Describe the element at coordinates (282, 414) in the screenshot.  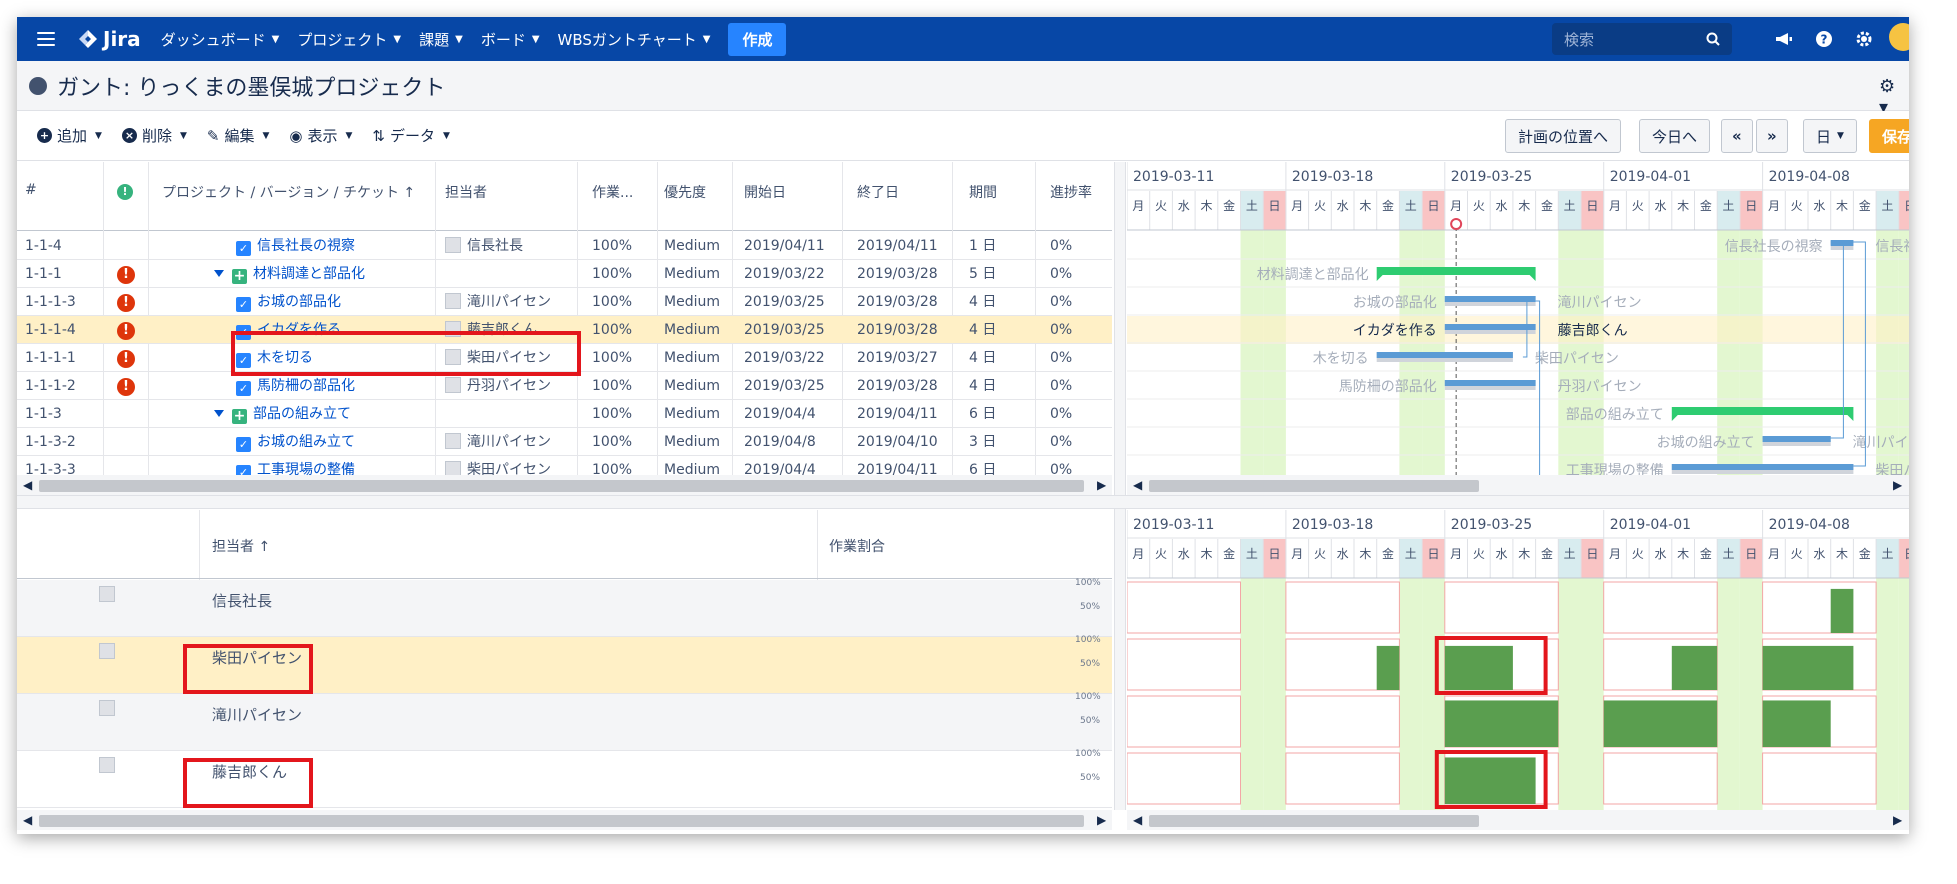
I see `cell-name: + 部品の組み立て` at that location.